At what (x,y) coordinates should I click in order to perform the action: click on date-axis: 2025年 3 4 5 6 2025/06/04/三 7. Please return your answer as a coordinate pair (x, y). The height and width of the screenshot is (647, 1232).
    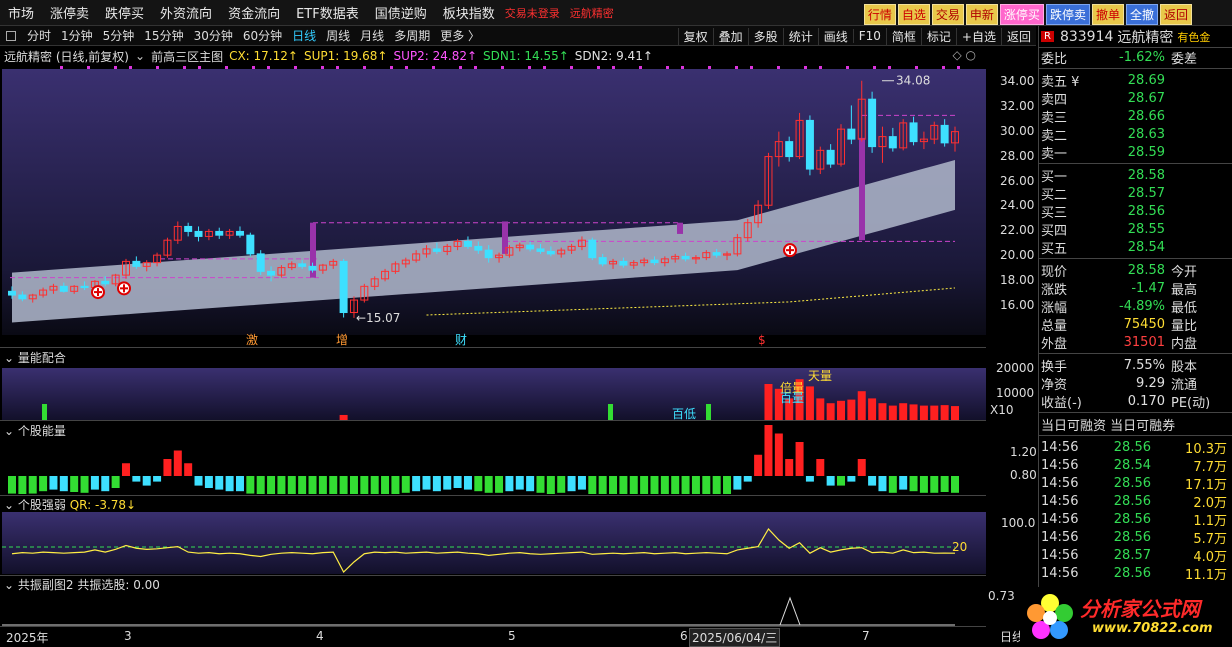
    Looking at the image, I should click on (493, 636).